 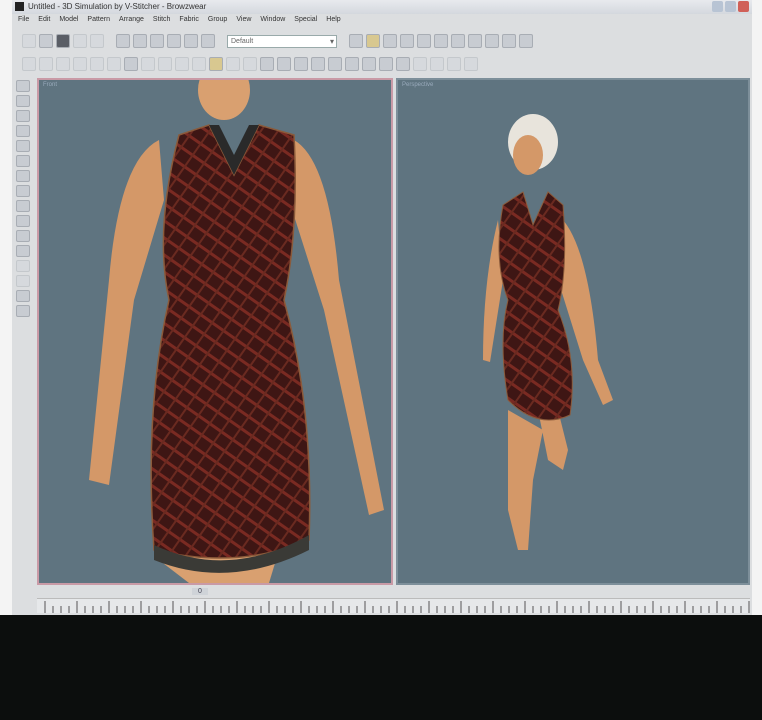 I want to click on menu-file: File, so click(x=23, y=21).